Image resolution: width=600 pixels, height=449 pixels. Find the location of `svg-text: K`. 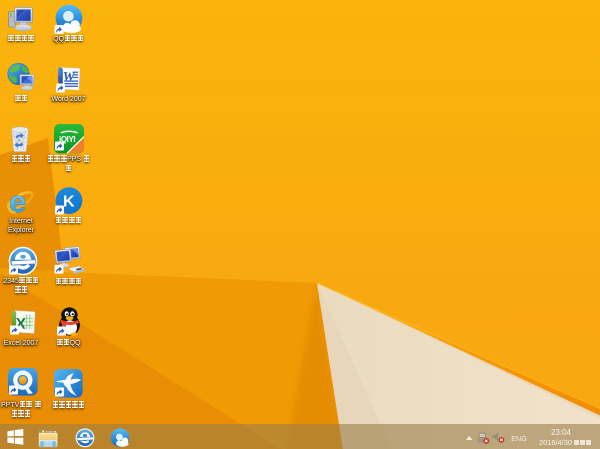

svg-text: K is located at coordinates (69, 202).